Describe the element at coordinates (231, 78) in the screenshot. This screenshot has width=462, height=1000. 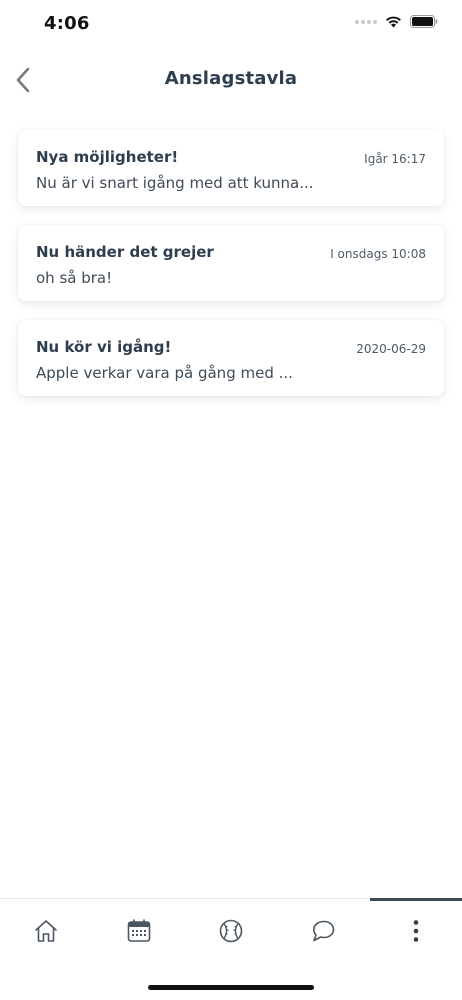
I see `page-title: Anslagstavla` at that location.